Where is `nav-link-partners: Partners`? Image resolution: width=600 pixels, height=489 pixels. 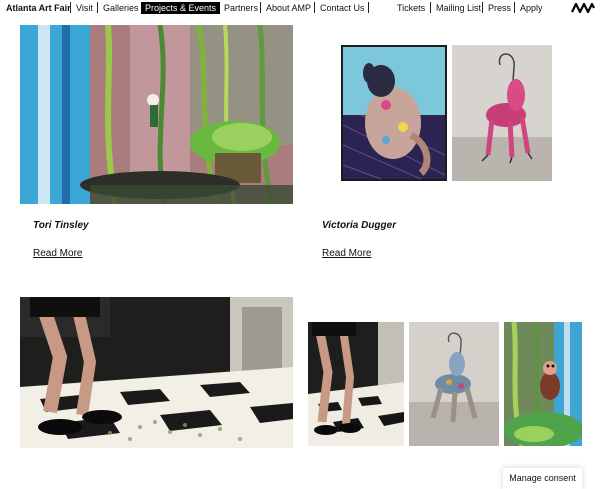
nav-link-partners: Partners is located at coordinates (241, 8).